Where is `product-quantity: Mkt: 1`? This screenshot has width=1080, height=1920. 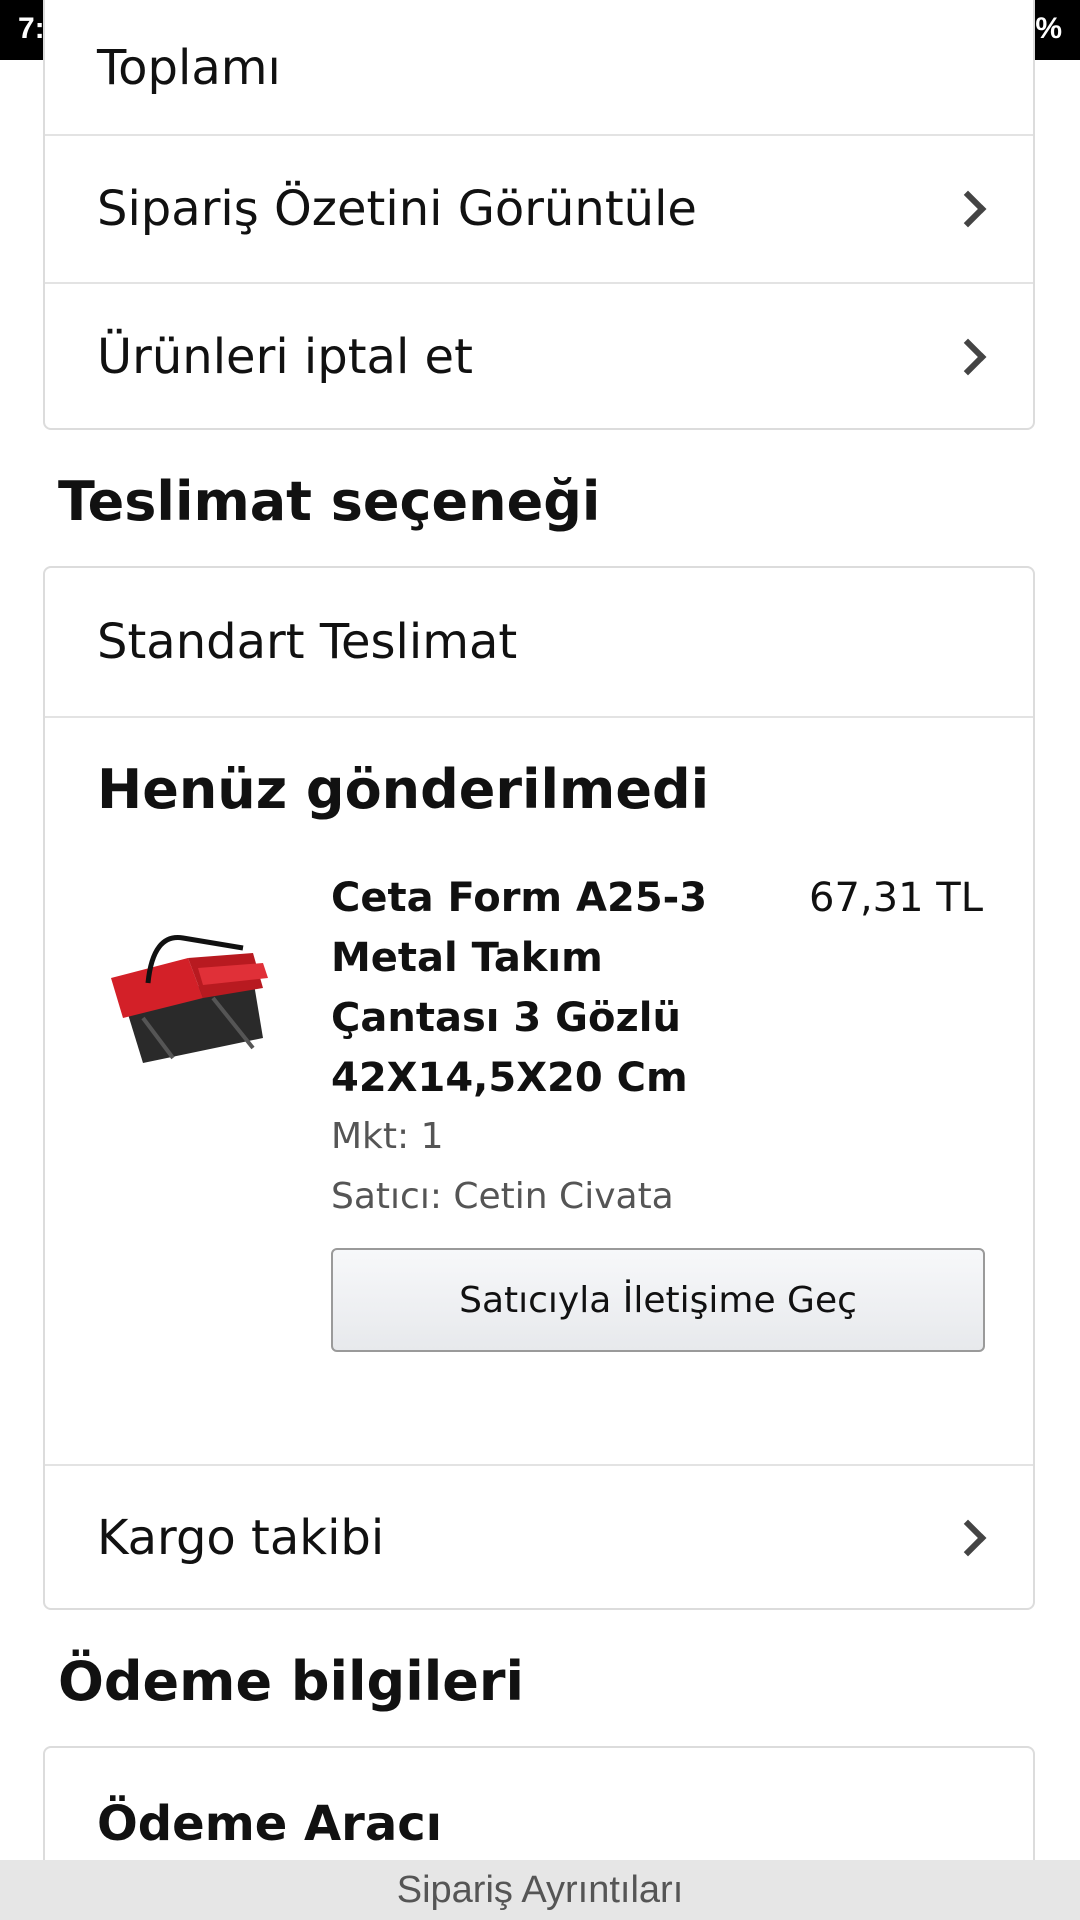 product-quantity: Mkt: 1 is located at coordinates (387, 1136).